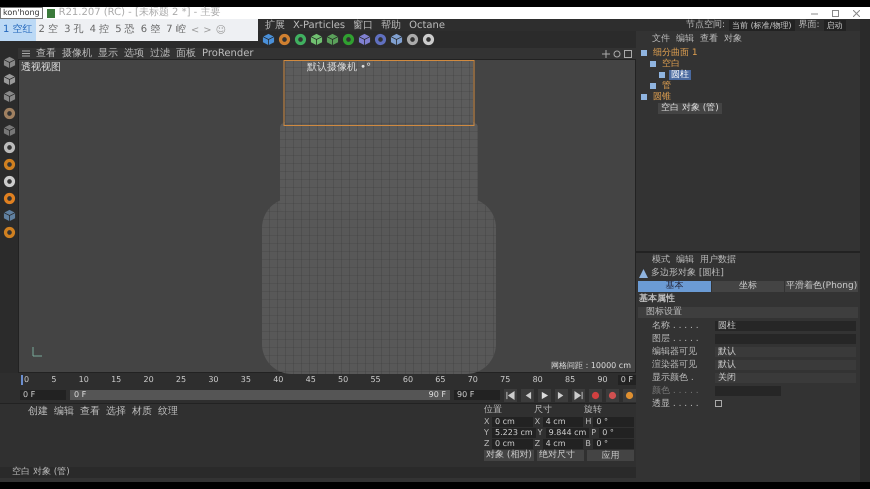  What do you see at coordinates (856, 13) in the screenshot?
I see `close-icon` at bounding box center [856, 13].